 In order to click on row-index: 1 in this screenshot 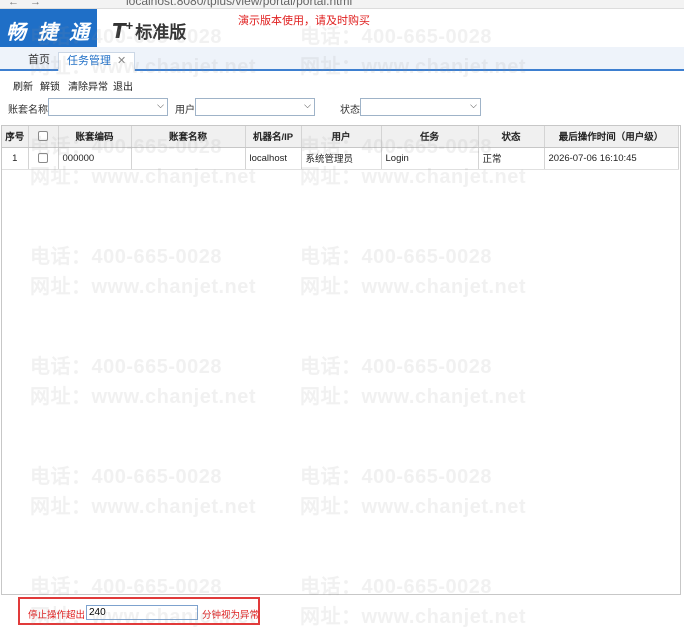, I will do `click(15, 158)`.